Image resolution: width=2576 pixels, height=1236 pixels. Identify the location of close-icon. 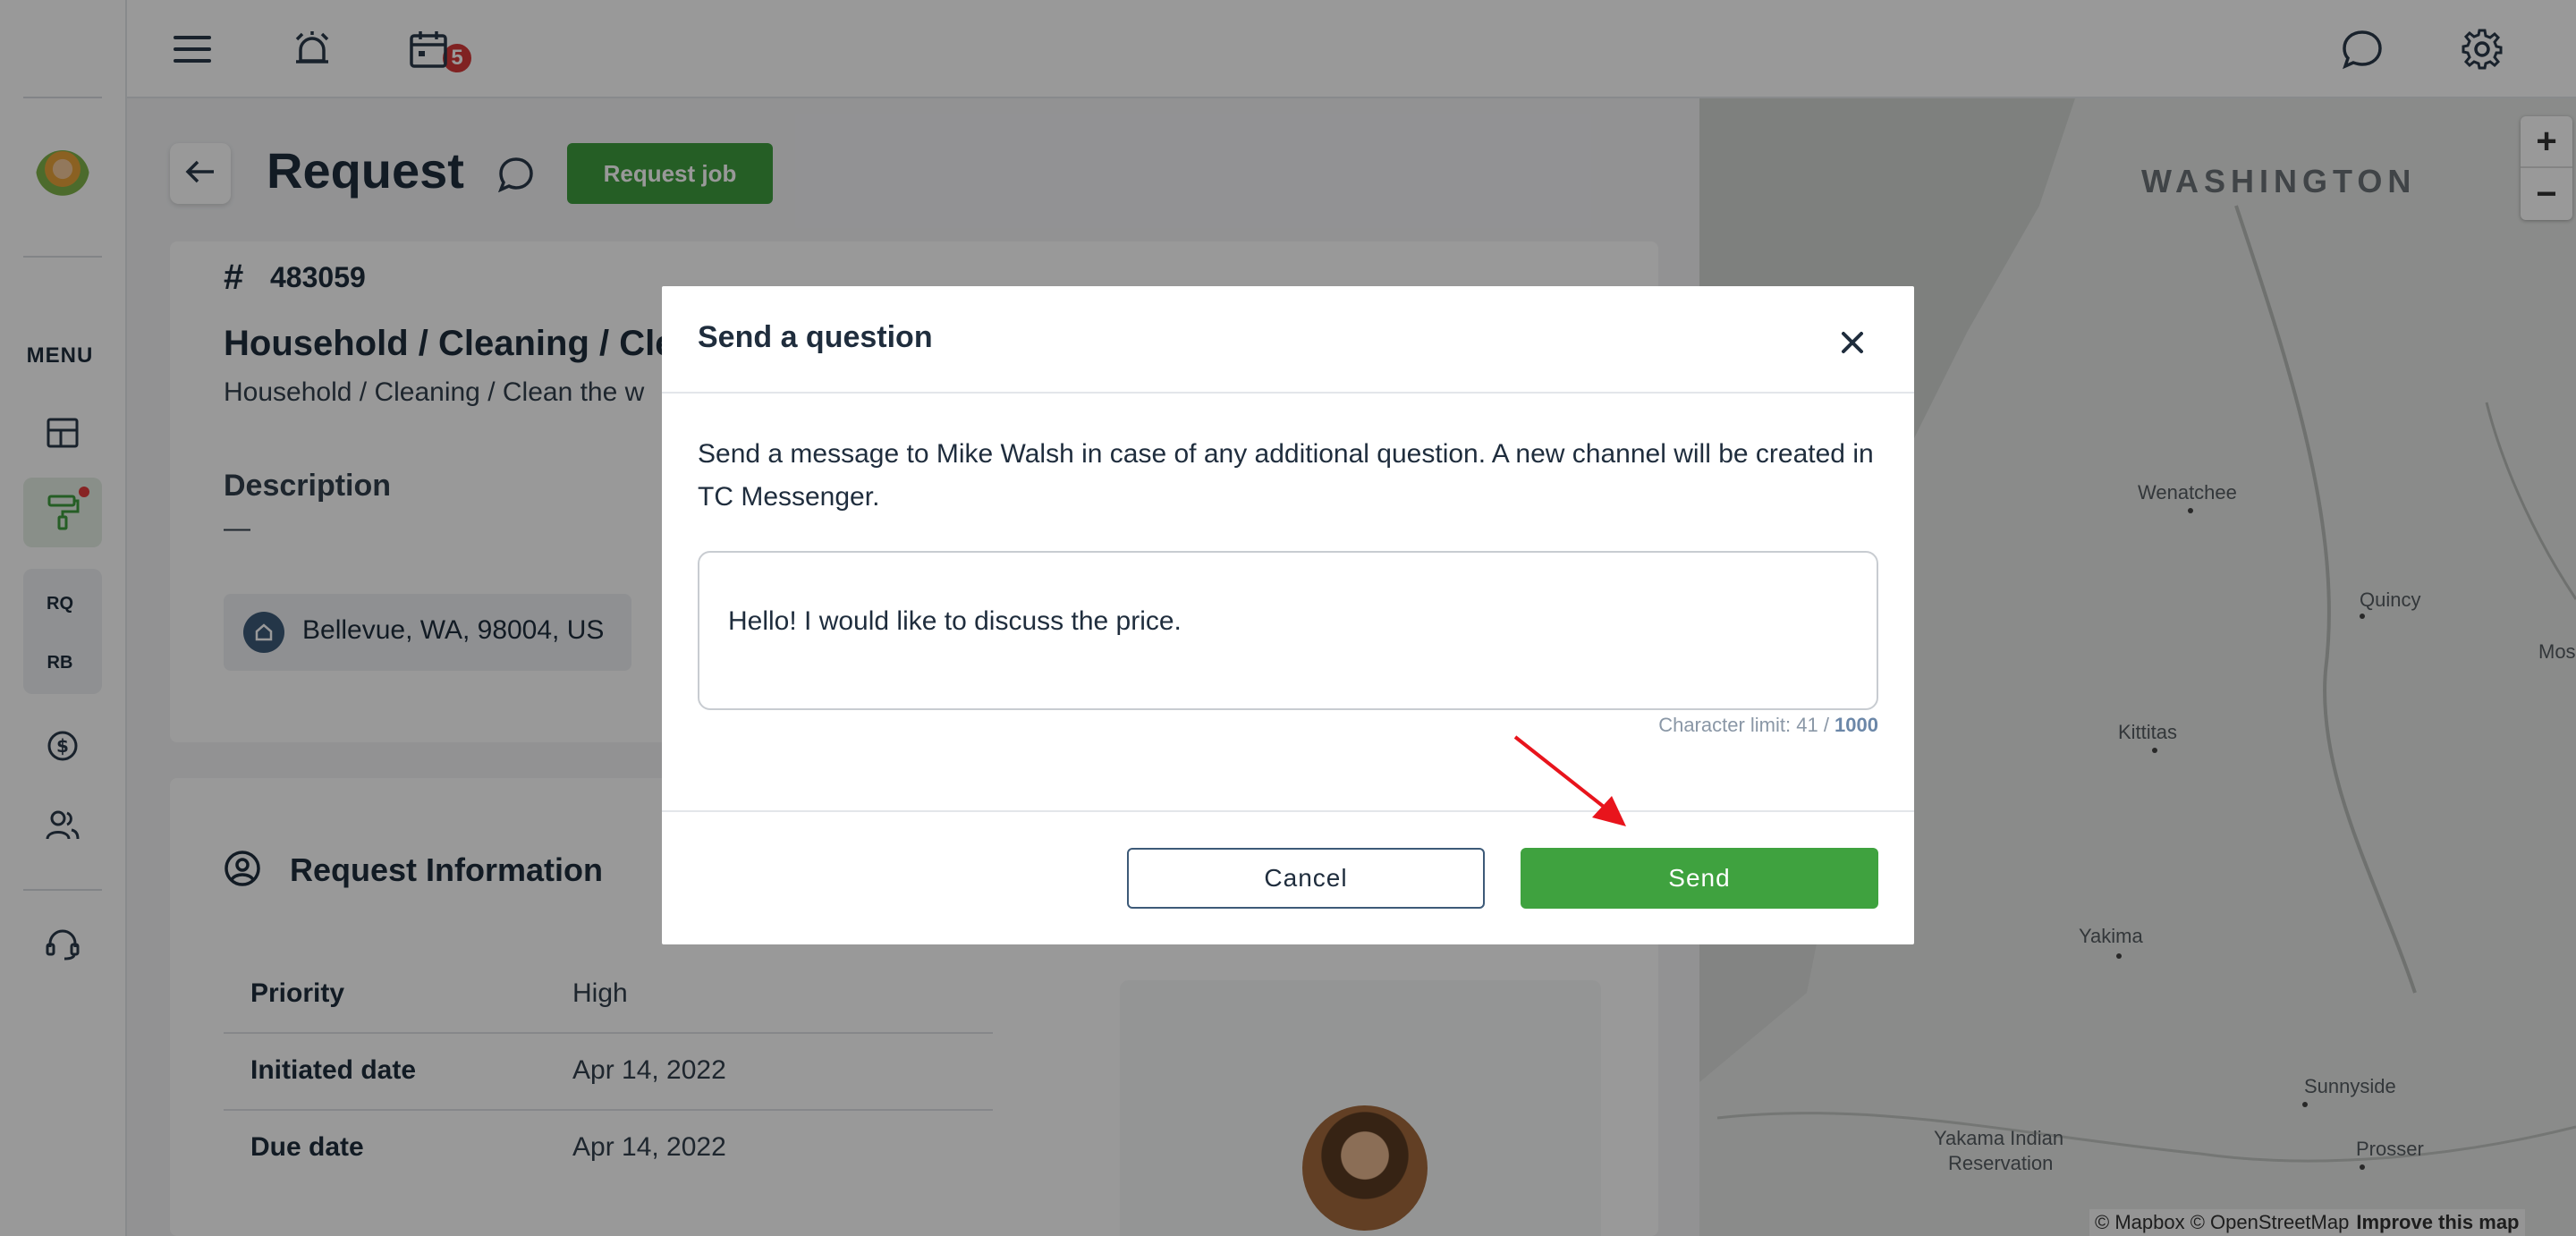
(1852, 343).